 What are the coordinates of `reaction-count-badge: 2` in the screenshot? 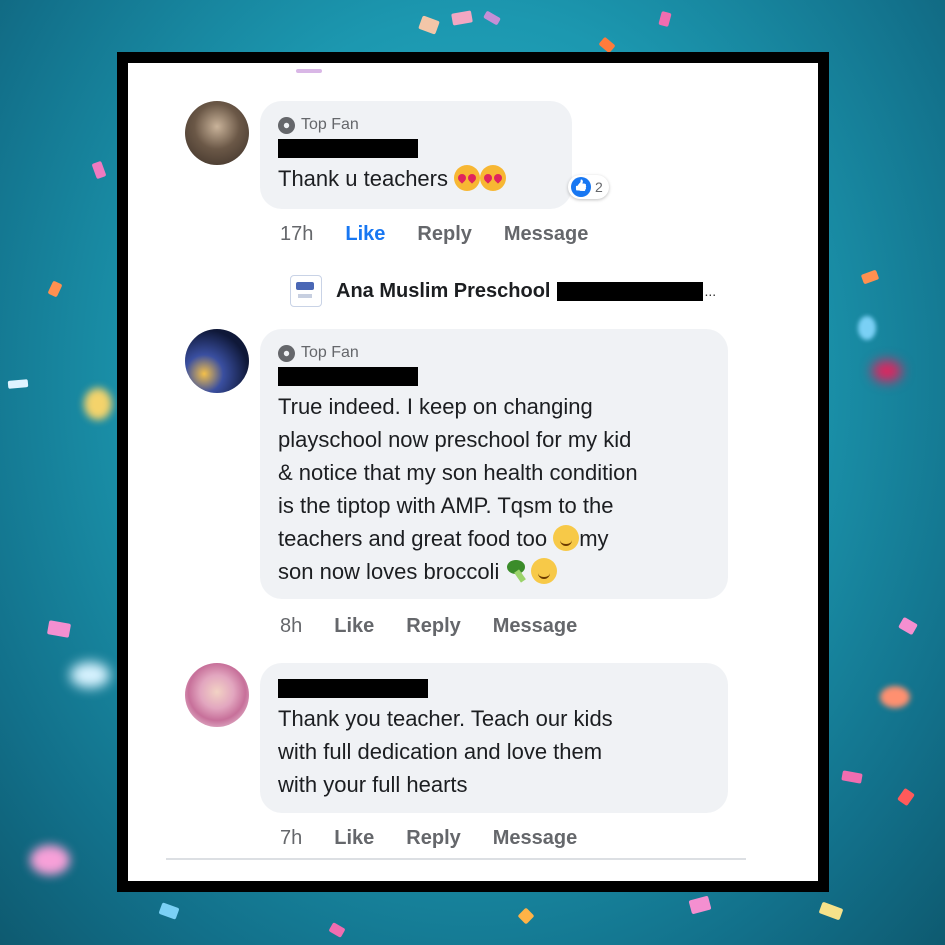 It's located at (588, 187).